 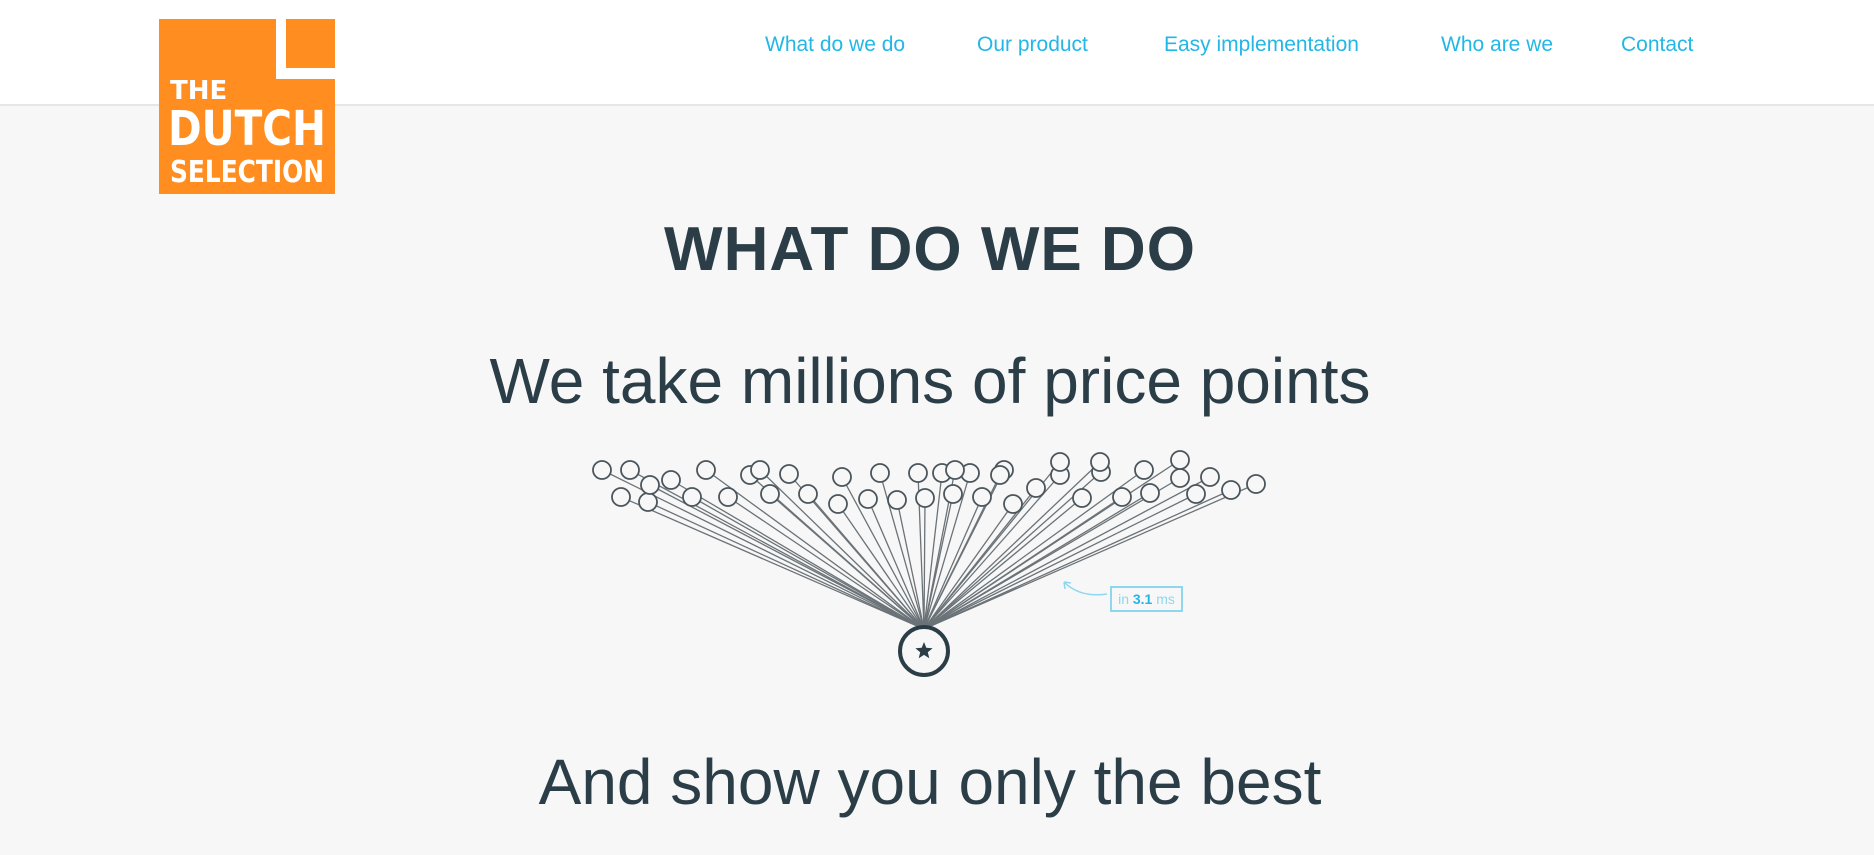 What do you see at coordinates (1067, 585) in the screenshot?
I see `arrowhead-icon` at bounding box center [1067, 585].